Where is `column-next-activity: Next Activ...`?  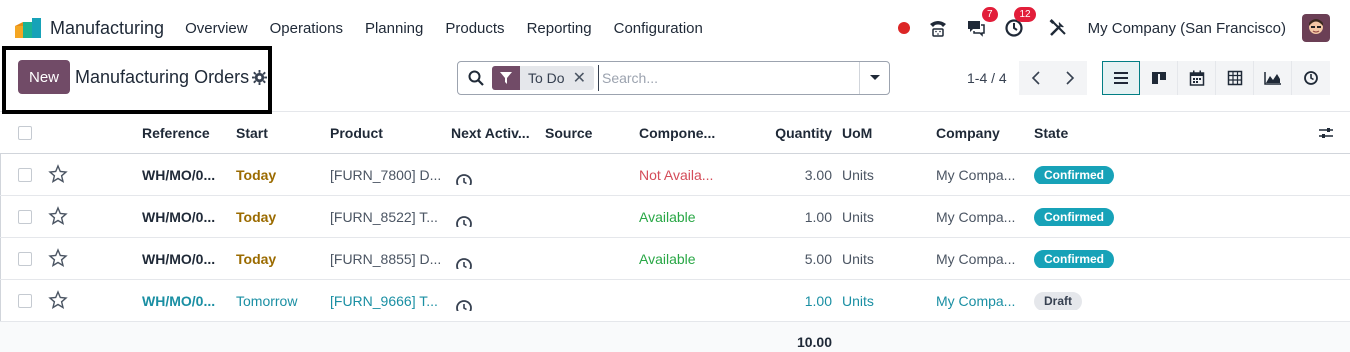 column-next-activity: Next Activ... is located at coordinates (490, 133).